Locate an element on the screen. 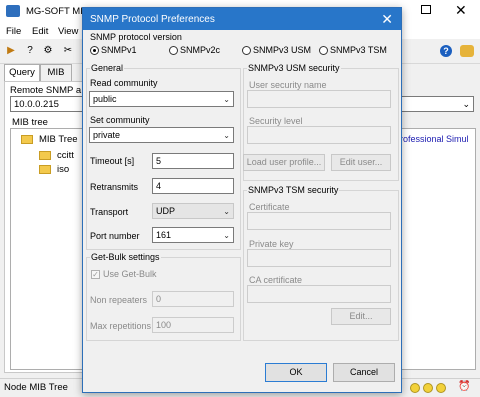 Image resolution: width=480 pixels, height=397 pixels. getbulk-group-title: Get-Bulk settings is located at coordinates (125, 257).